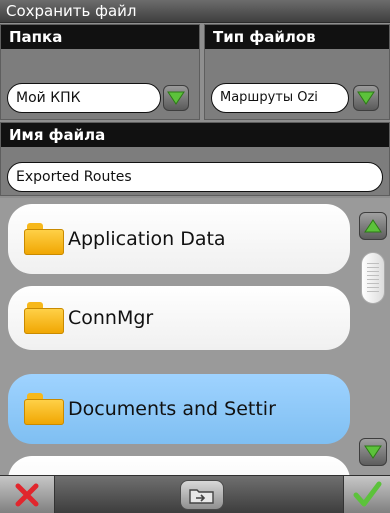 Image resolution: width=390 pixels, height=513 pixels. I want to click on list-item-selected: Documents and Settir, so click(179, 409).